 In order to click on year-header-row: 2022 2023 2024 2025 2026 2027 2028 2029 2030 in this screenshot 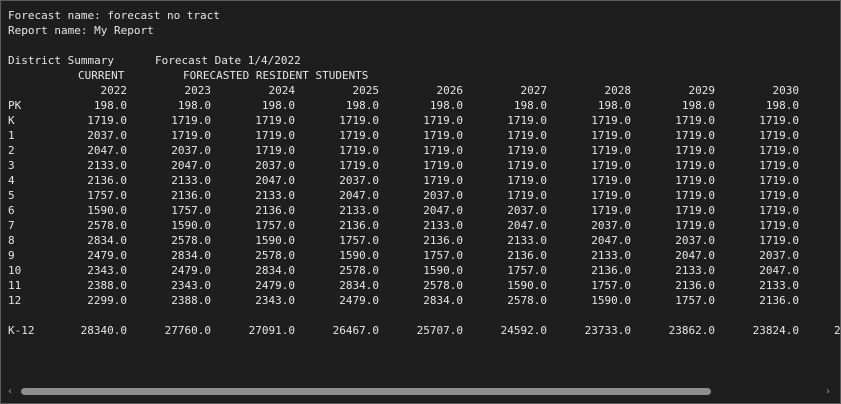, I will do `click(423, 90)`.